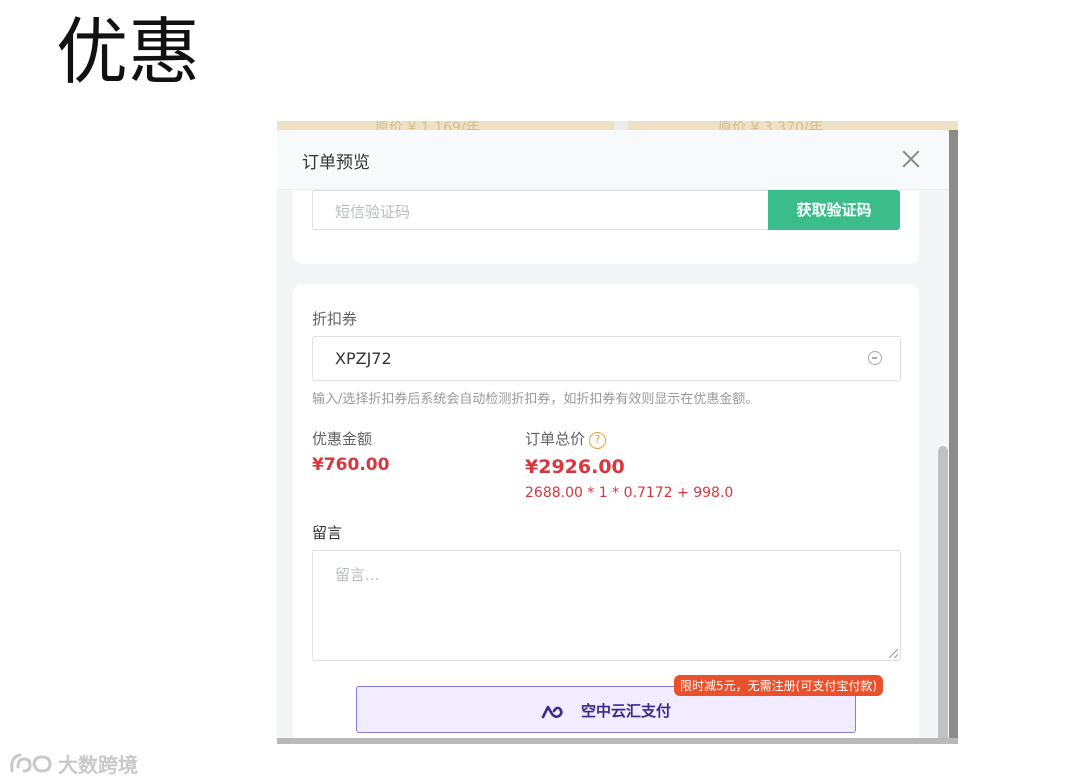 The image size is (1080, 782). I want to click on help-icon: ?, so click(598, 440).